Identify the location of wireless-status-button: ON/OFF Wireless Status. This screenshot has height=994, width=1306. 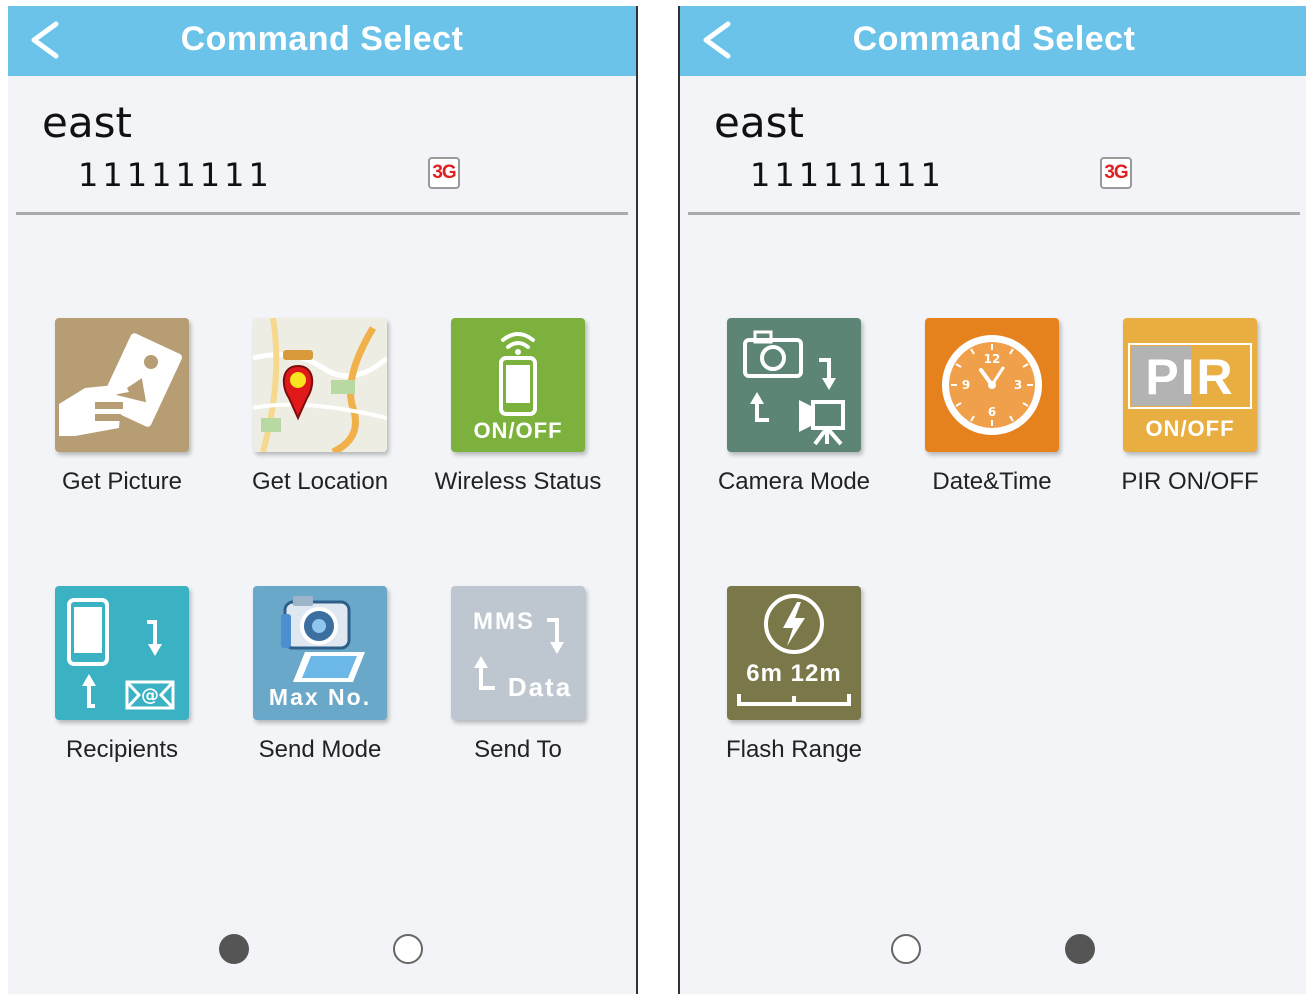
(518, 407).